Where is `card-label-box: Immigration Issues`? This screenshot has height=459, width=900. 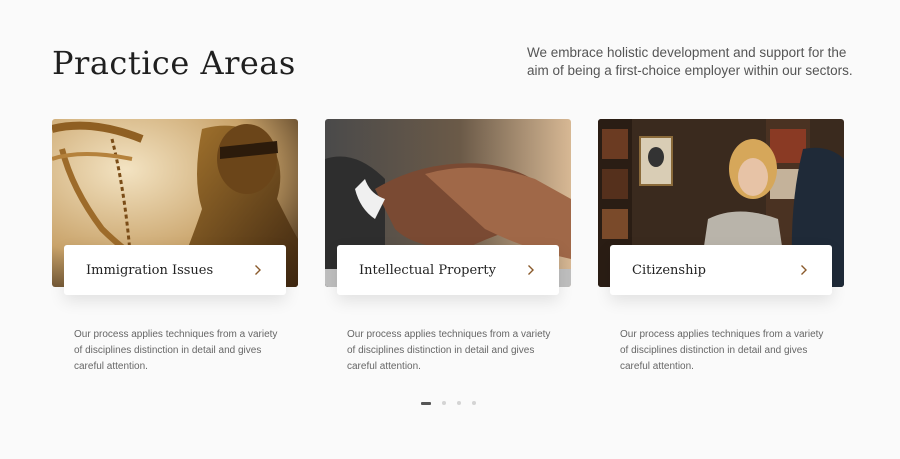
card-label-box: Immigration Issues is located at coordinates (175, 270).